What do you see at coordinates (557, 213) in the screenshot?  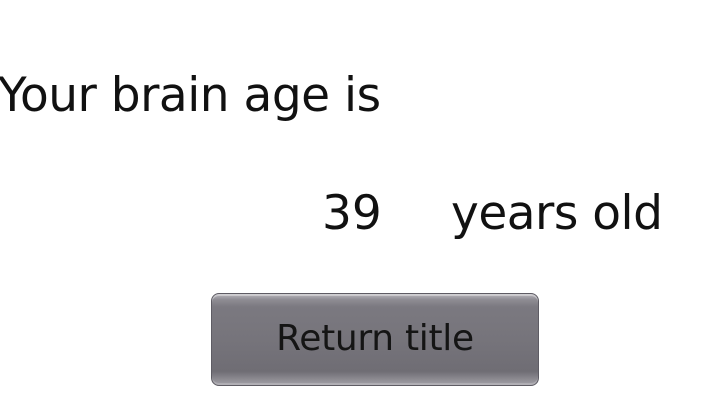 I see `brain-age-unit: years old` at bounding box center [557, 213].